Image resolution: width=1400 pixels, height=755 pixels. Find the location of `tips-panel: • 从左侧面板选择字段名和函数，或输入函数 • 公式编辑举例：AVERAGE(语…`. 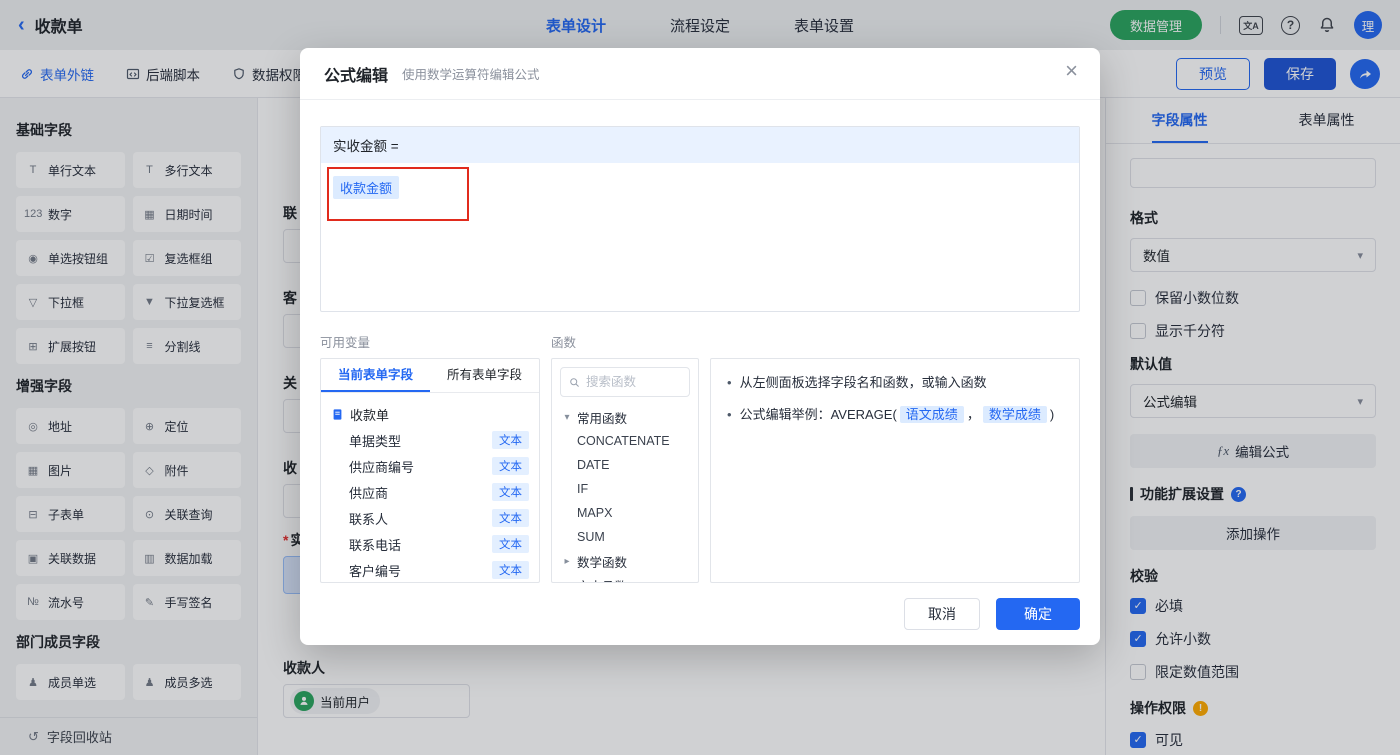

tips-panel: • 从左侧面板选择字段名和函数，或输入函数 • 公式编辑举例：AVERAGE(语… is located at coordinates (895, 470).